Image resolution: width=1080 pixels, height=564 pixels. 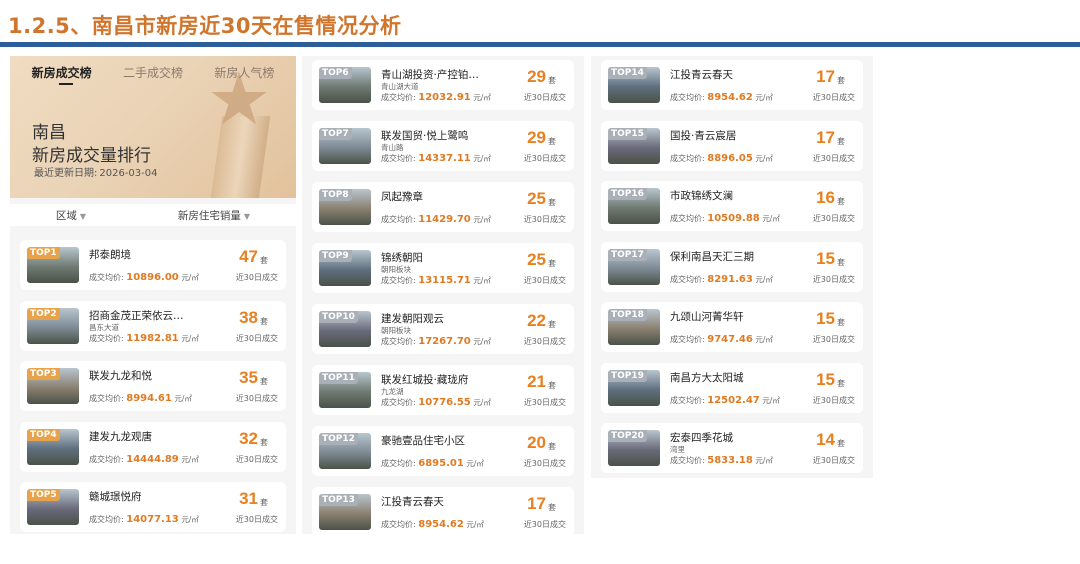 I want to click on price-value: 12502.47, so click(x=733, y=400).